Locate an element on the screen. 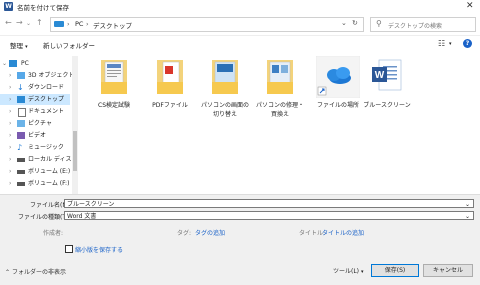 The height and width of the screenshot is (285, 480). nav-item-videos: › ビデオ is located at coordinates (35, 135).